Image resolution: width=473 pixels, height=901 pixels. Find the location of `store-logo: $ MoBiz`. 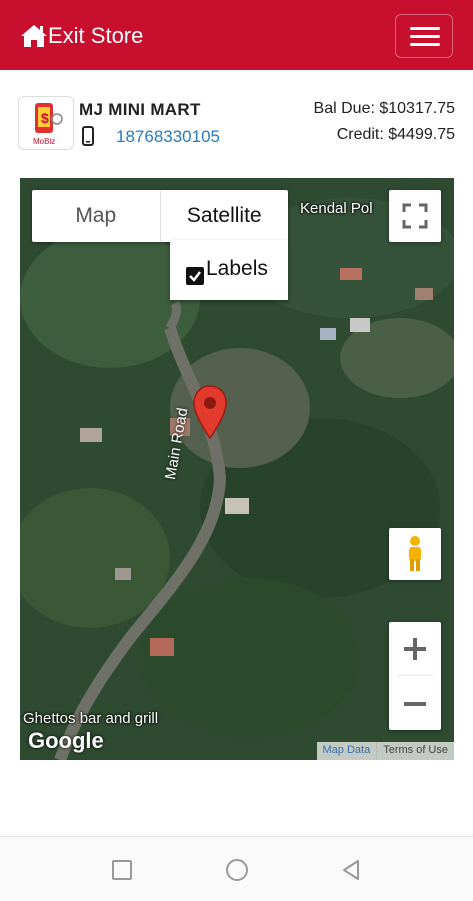

store-logo: $ MoBiz is located at coordinates (46, 123).